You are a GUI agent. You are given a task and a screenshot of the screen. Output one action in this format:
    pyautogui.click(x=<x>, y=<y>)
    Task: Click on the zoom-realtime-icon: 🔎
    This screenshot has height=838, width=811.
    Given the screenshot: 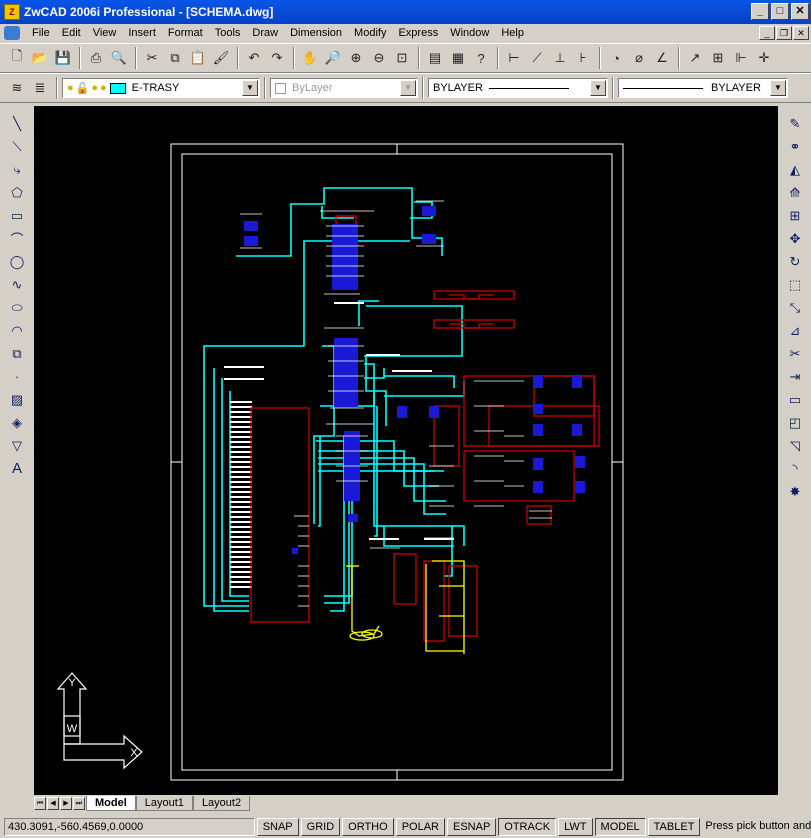 What is the action you would take?
    pyautogui.click(x=333, y=58)
    